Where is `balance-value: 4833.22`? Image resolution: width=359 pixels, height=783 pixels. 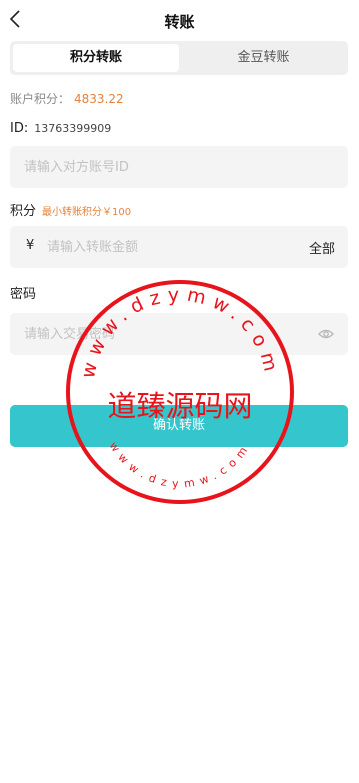
balance-value: 4833.22 is located at coordinates (99, 99).